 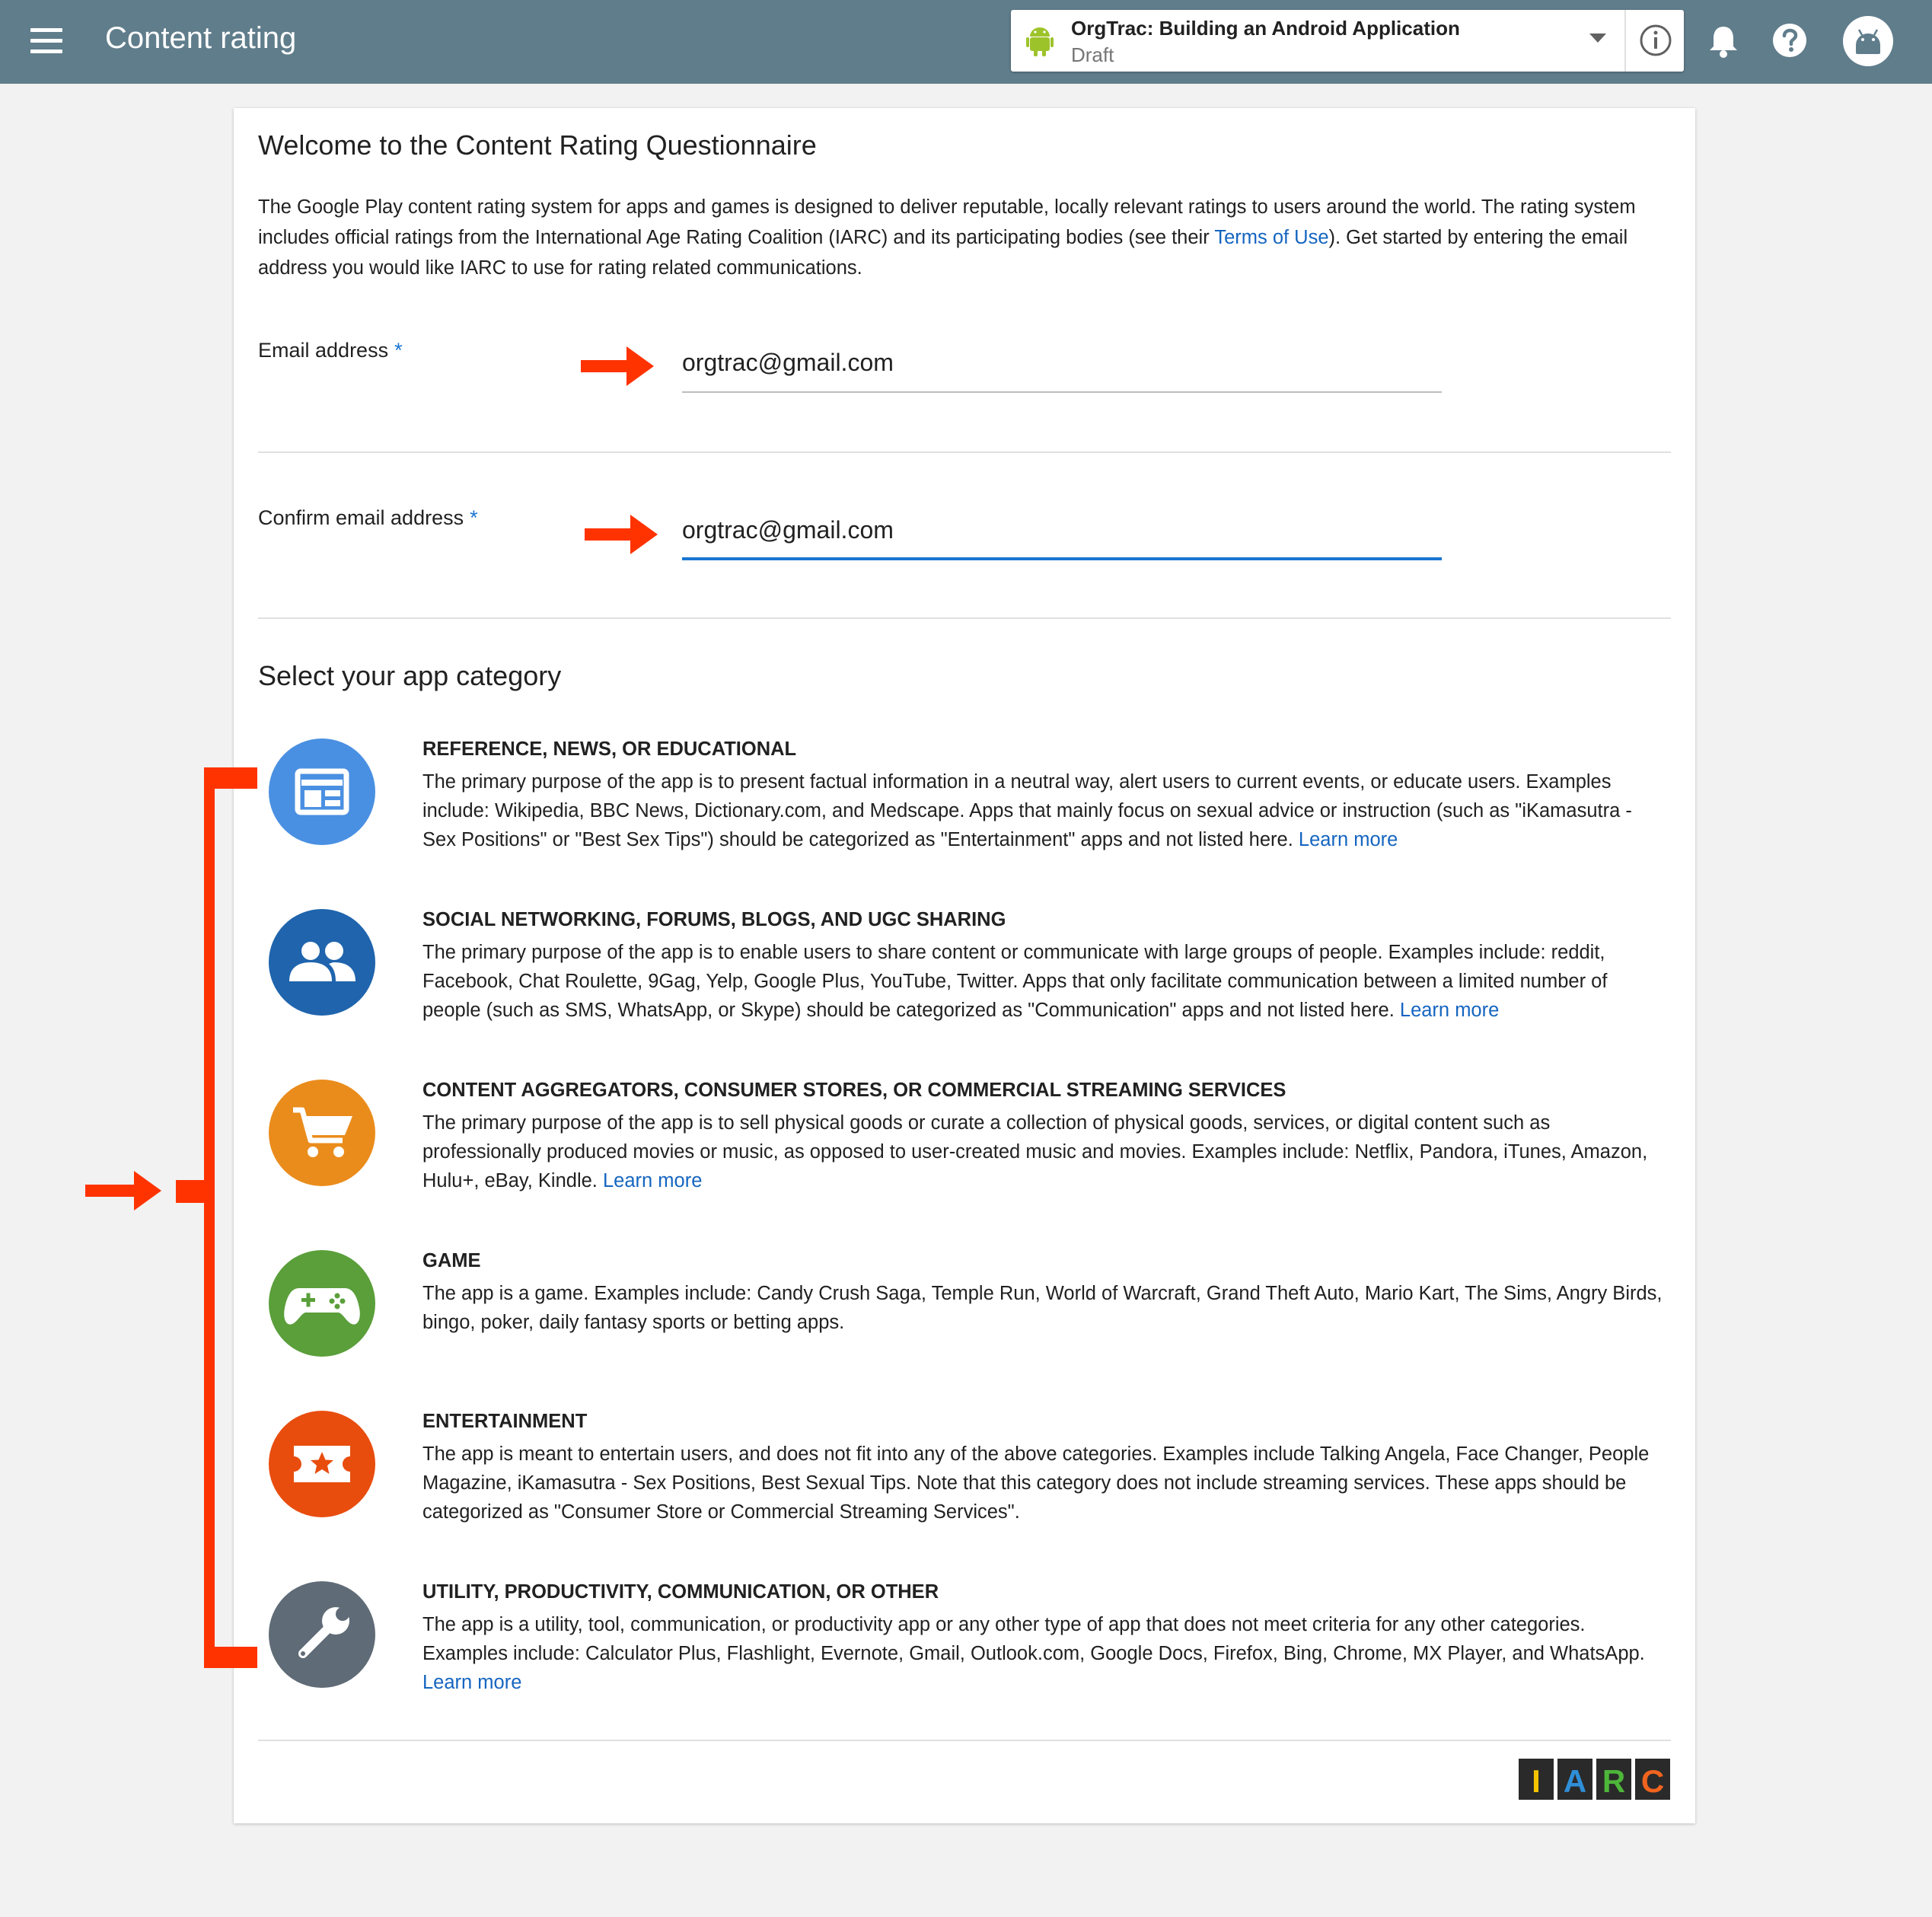 What do you see at coordinates (410, 675) in the screenshot?
I see `category-heading: Select your app category` at bounding box center [410, 675].